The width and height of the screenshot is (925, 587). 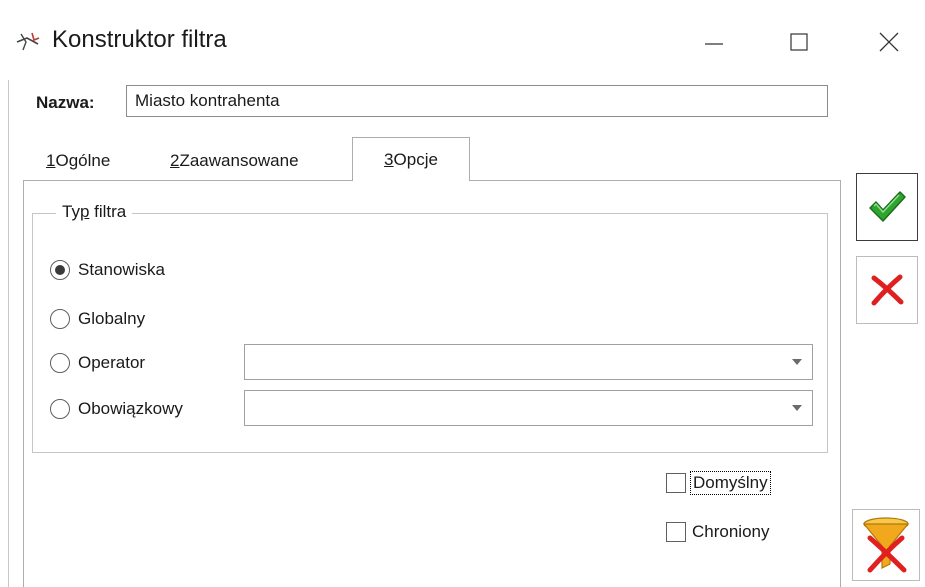 What do you see at coordinates (528, 408) in the screenshot?
I see `mandatory-combo` at bounding box center [528, 408].